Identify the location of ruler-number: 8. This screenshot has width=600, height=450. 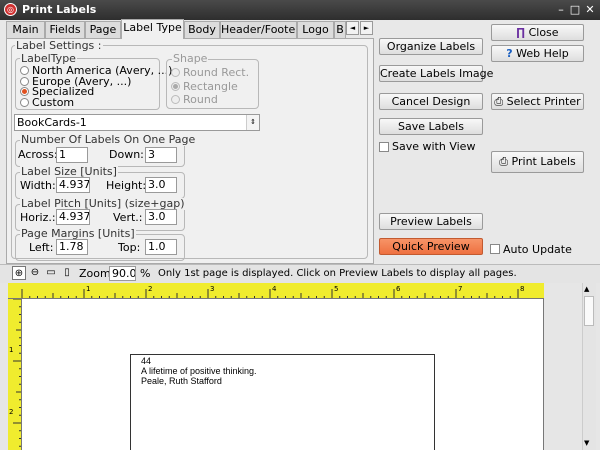
(522, 289).